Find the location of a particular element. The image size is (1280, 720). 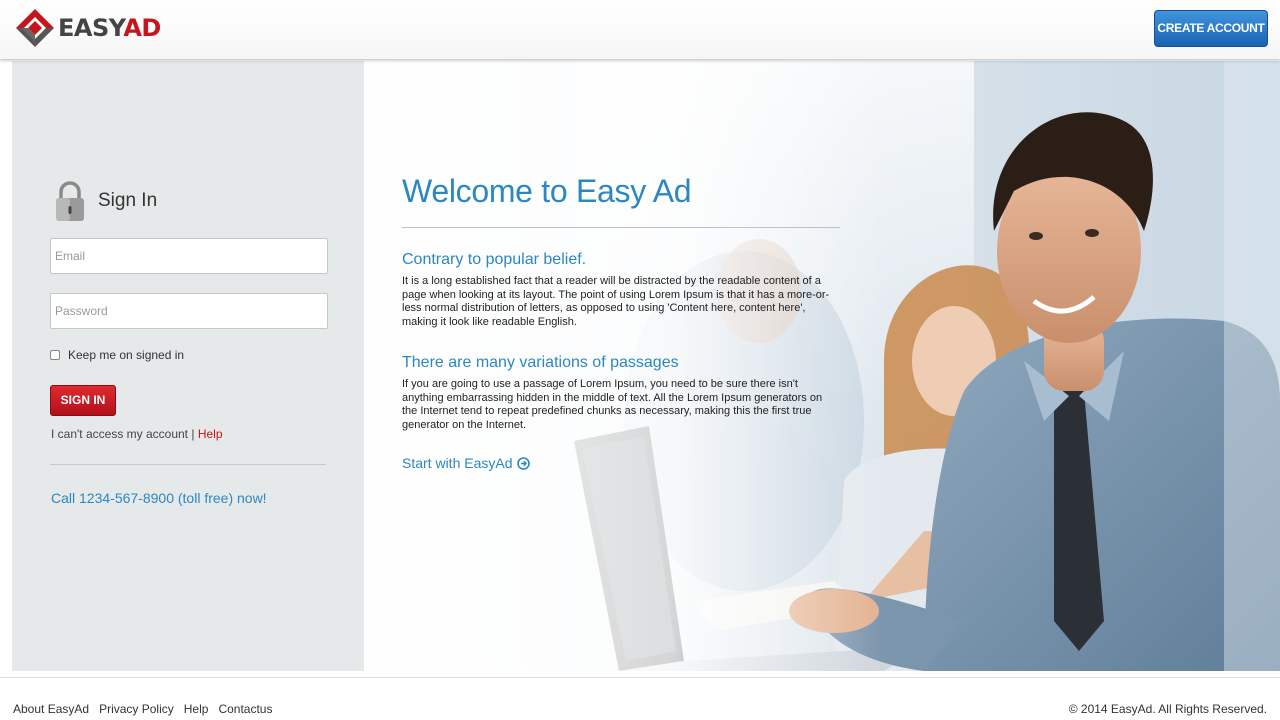

account-access-text: I can't access my account | Help is located at coordinates (137, 434).